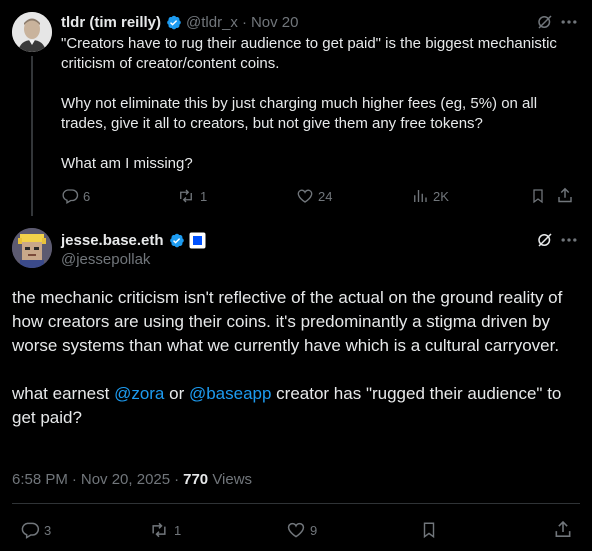  Describe the element at coordinates (196, 479) in the screenshot. I see `views-count: 770` at that location.